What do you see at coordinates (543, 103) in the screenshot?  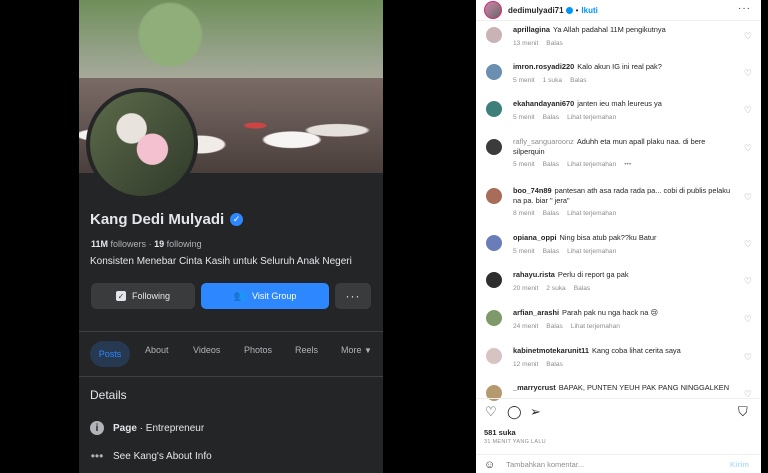 I see `commenter-username: ekahandayani670` at bounding box center [543, 103].